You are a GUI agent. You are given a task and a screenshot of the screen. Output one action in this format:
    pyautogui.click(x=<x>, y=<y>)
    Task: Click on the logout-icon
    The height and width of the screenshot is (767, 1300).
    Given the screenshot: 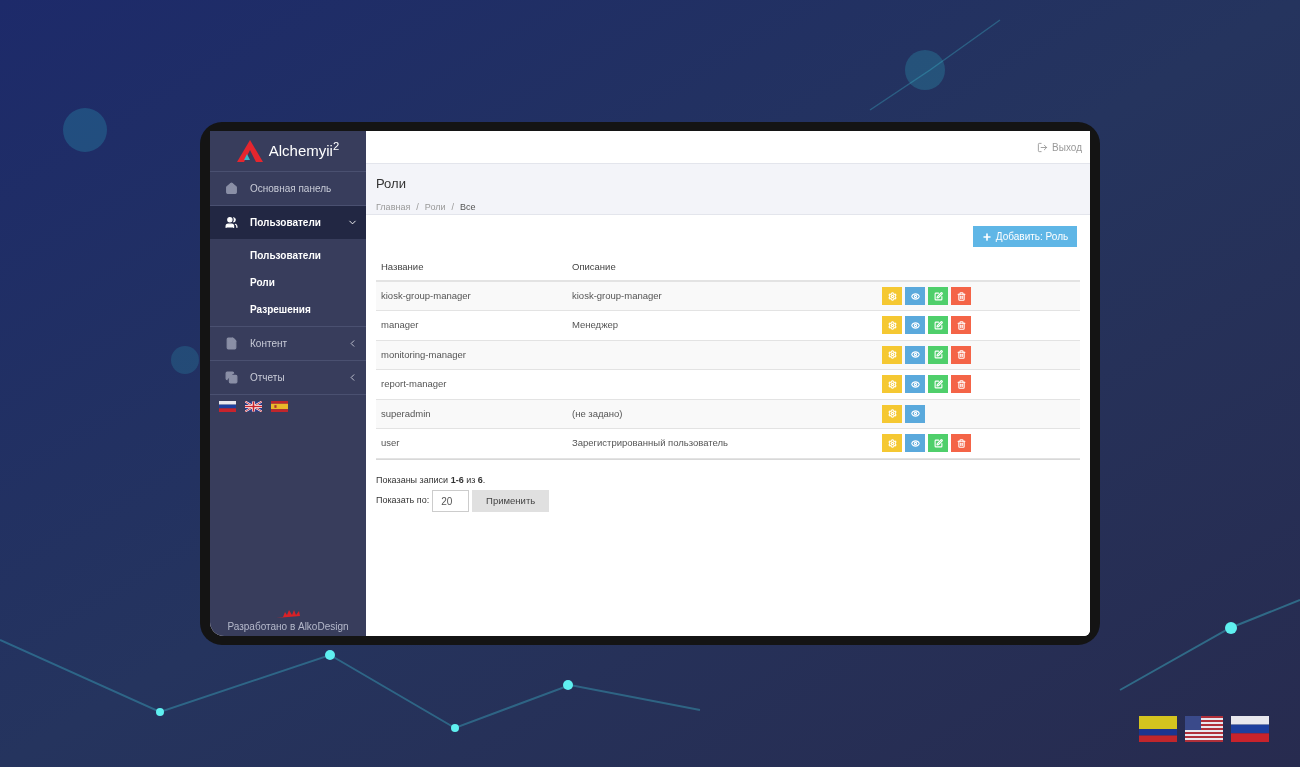 What is the action you would take?
    pyautogui.click(x=1043, y=147)
    